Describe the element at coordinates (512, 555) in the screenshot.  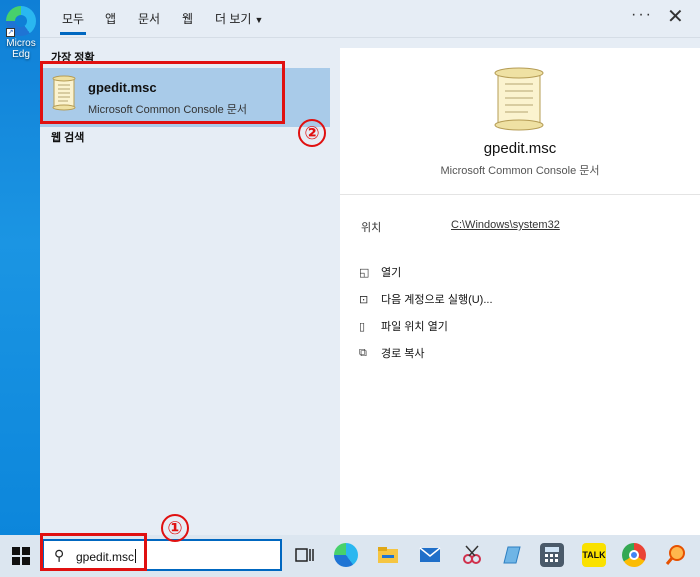
I see `app-icon` at that location.